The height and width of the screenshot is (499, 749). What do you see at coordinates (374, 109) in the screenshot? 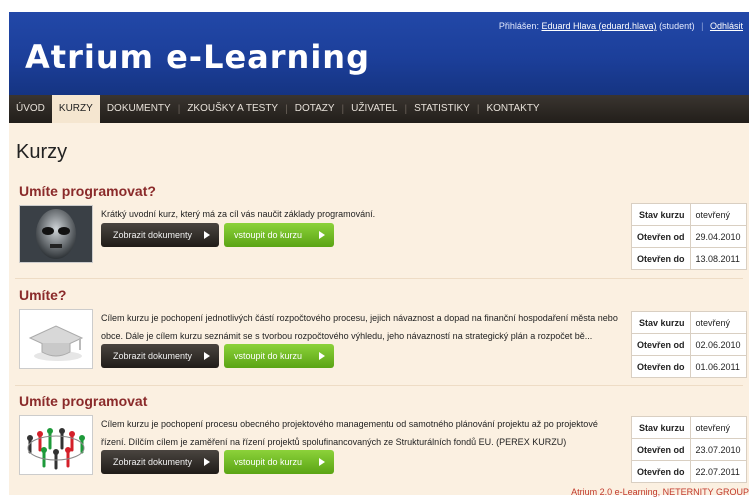
I see `nav-item-uzivatel: UŽIVATEL` at bounding box center [374, 109].